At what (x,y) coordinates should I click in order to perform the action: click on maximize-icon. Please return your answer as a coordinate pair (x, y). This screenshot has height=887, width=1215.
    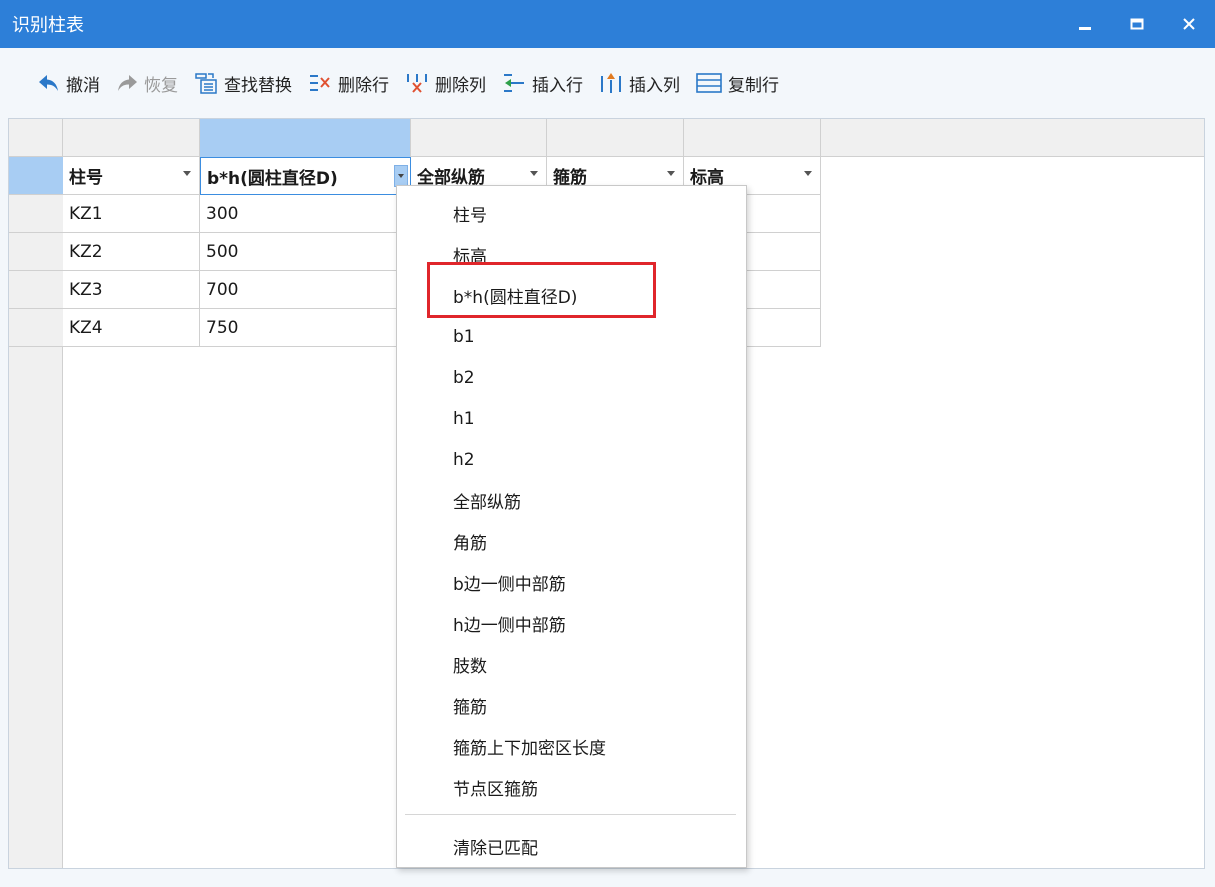
    Looking at the image, I should click on (1137, 24).